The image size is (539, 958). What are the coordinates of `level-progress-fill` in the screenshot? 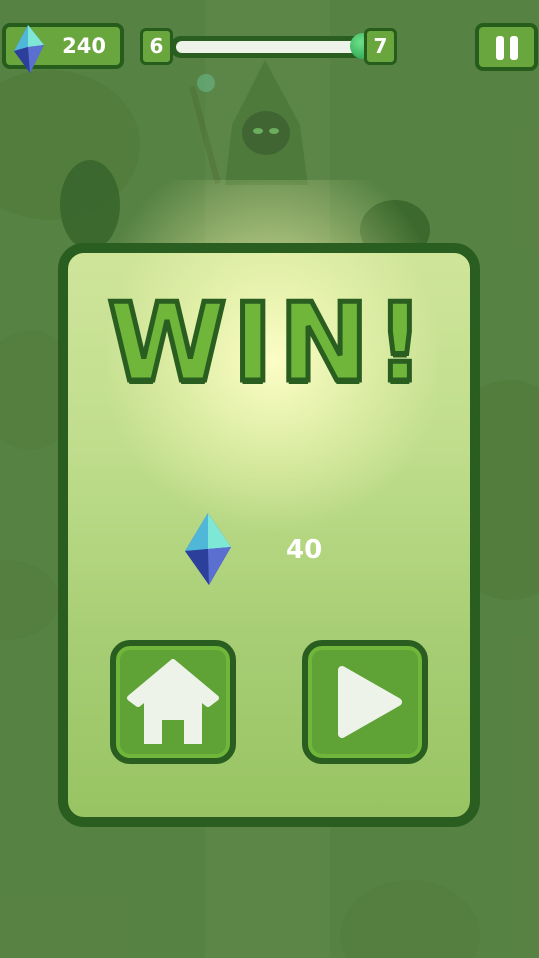 It's located at (269, 47).